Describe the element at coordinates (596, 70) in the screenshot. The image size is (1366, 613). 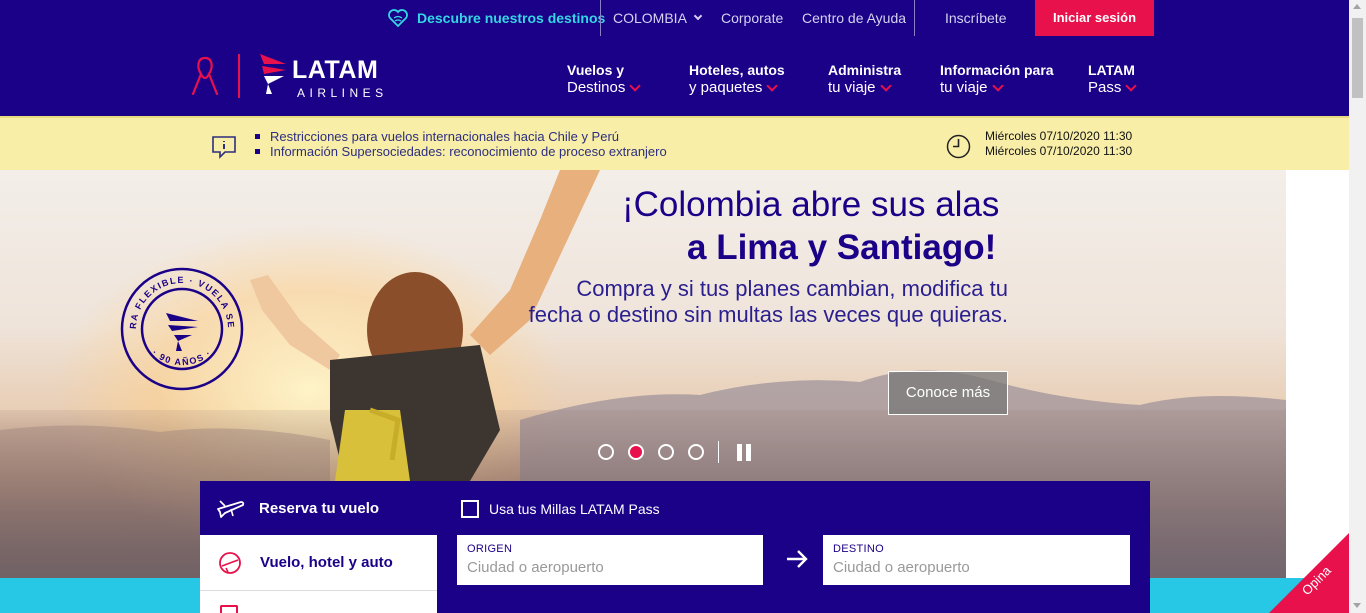
I see `nav-label-line1: Vuelos y` at that location.